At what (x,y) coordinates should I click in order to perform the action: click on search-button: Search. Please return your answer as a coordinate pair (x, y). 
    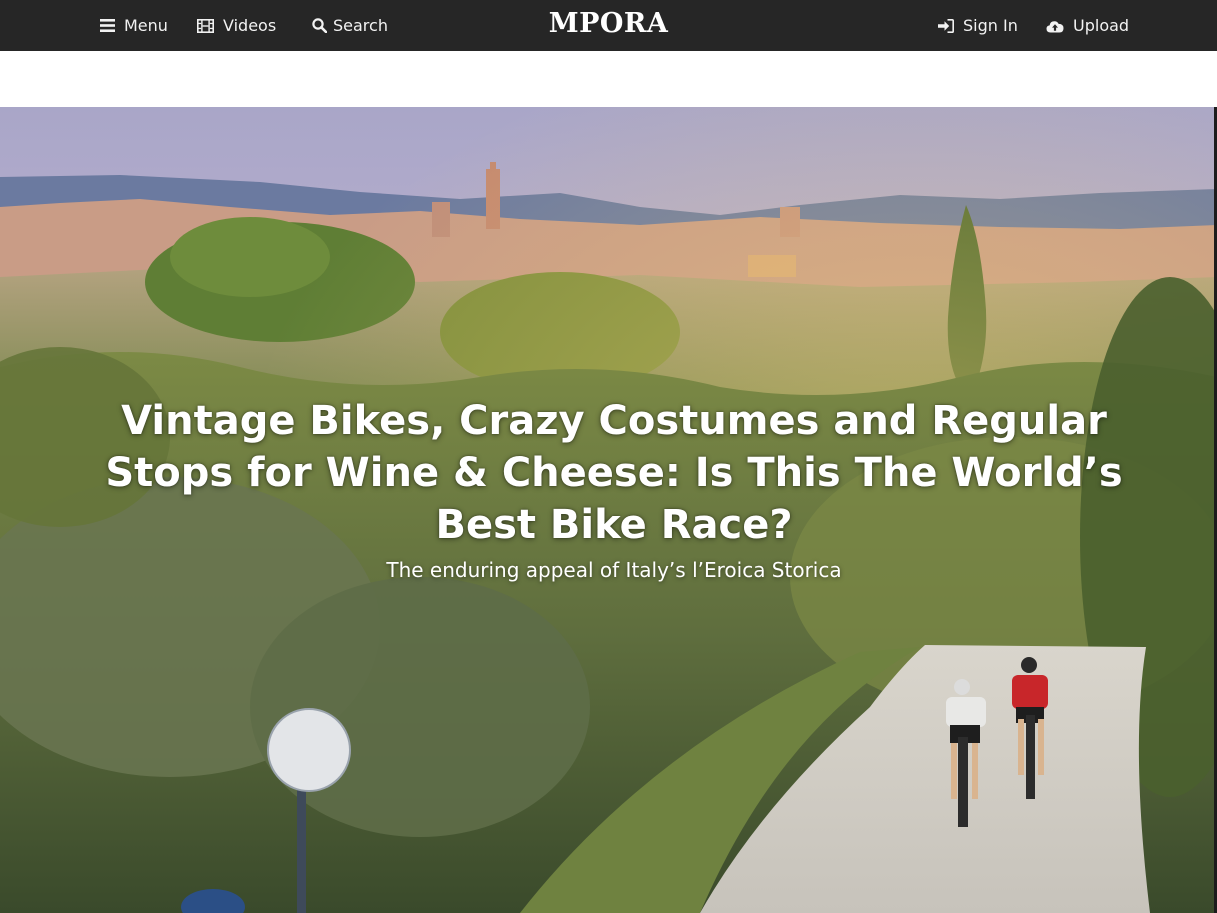
    Looking at the image, I should click on (350, 25).